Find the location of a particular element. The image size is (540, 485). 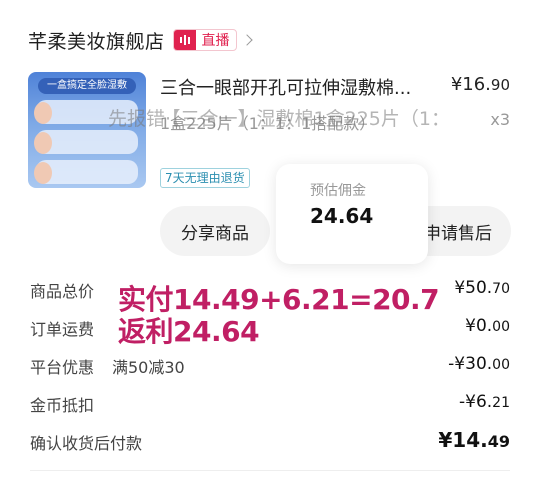

commission-label: 预估佣金 is located at coordinates (338, 191).